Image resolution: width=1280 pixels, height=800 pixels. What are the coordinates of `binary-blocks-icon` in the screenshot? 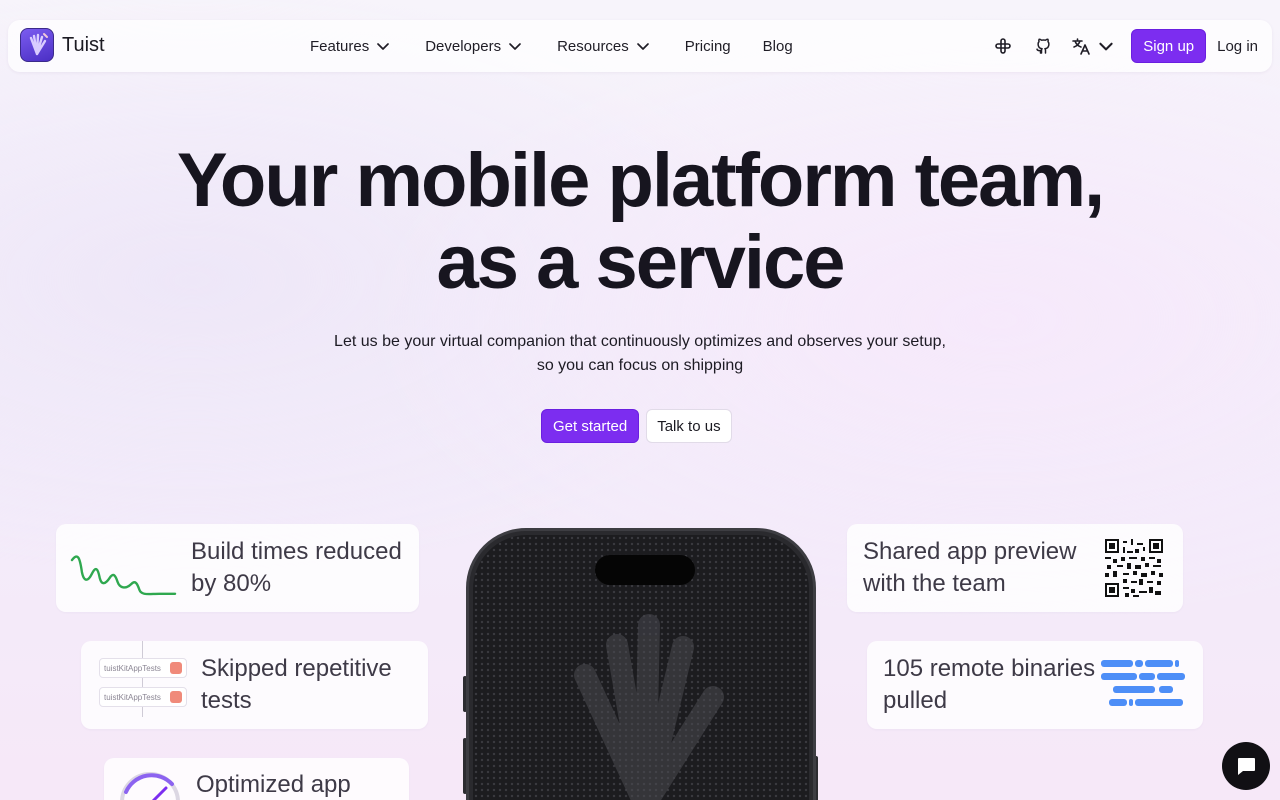 It's located at (1146, 685).